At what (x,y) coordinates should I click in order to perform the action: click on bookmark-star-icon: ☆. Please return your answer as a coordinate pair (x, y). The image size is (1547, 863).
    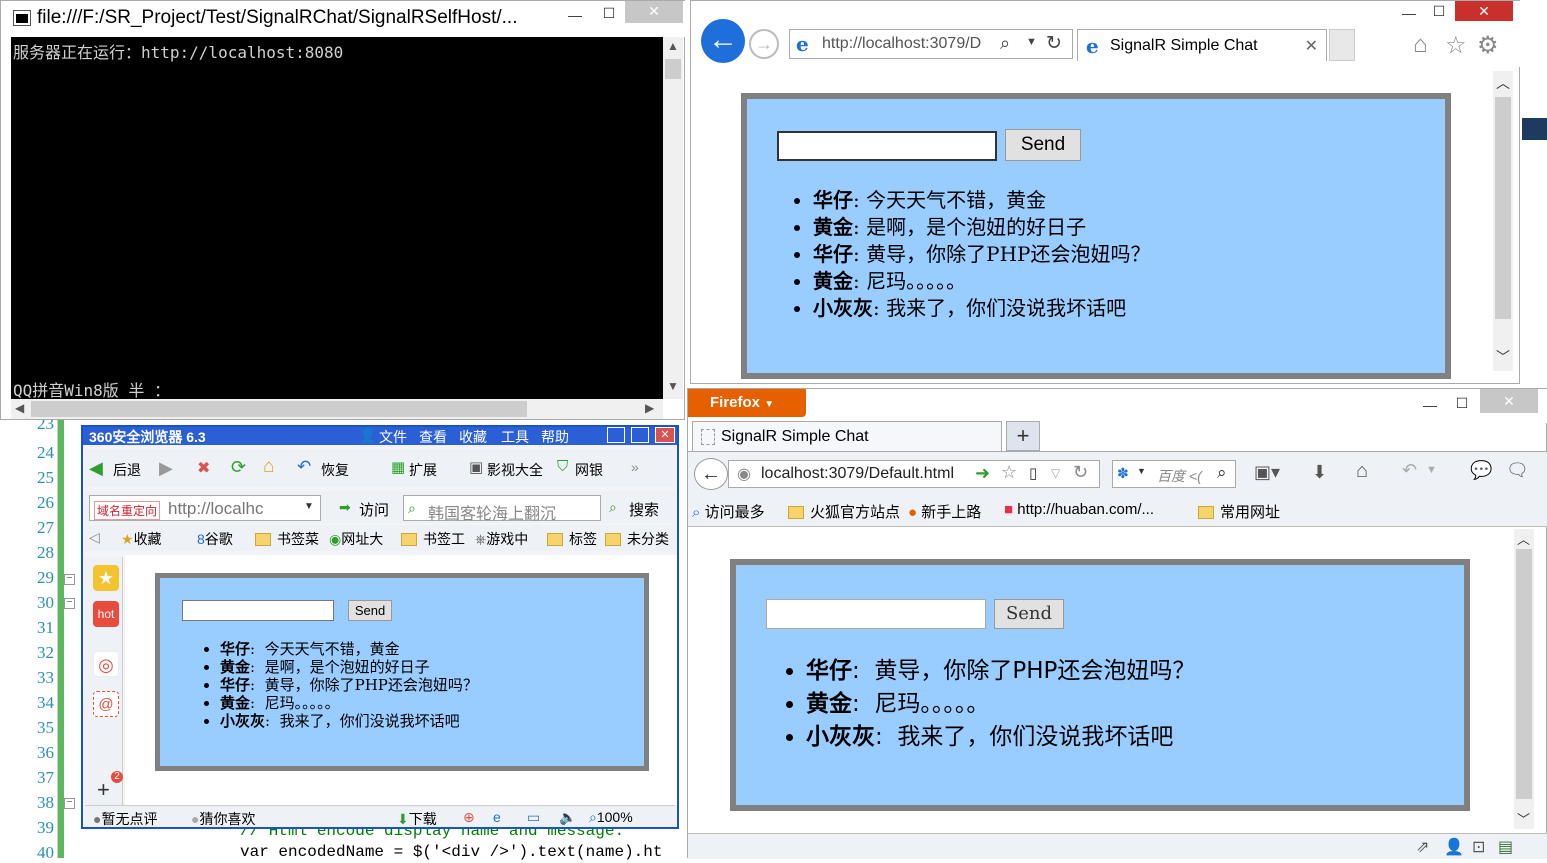
    Looking at the image, I should click on (1009, 472).